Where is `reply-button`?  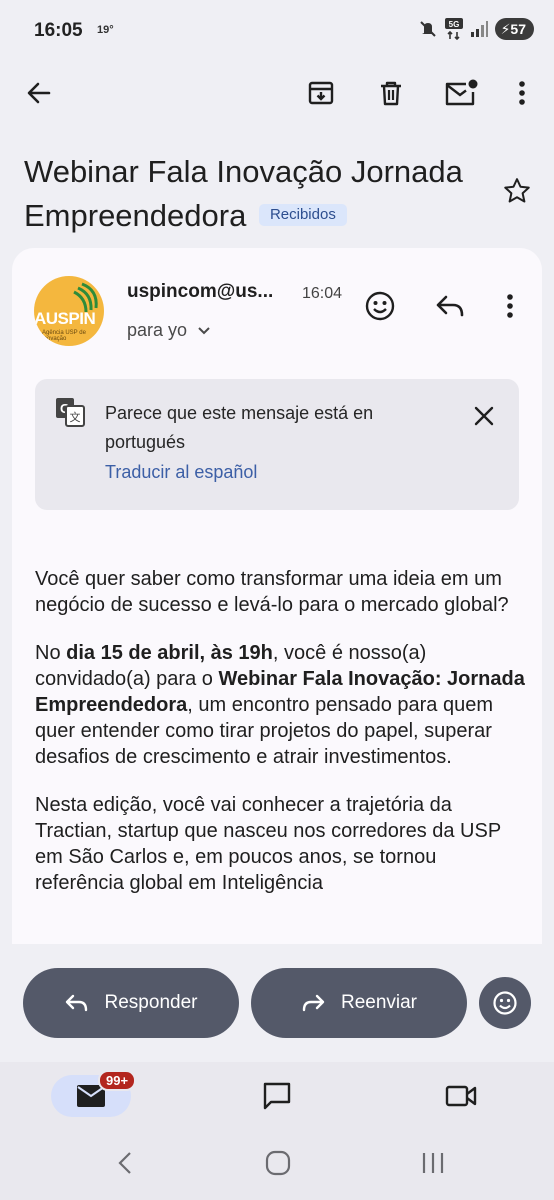 reply-button is located at coordinates (450, 306).